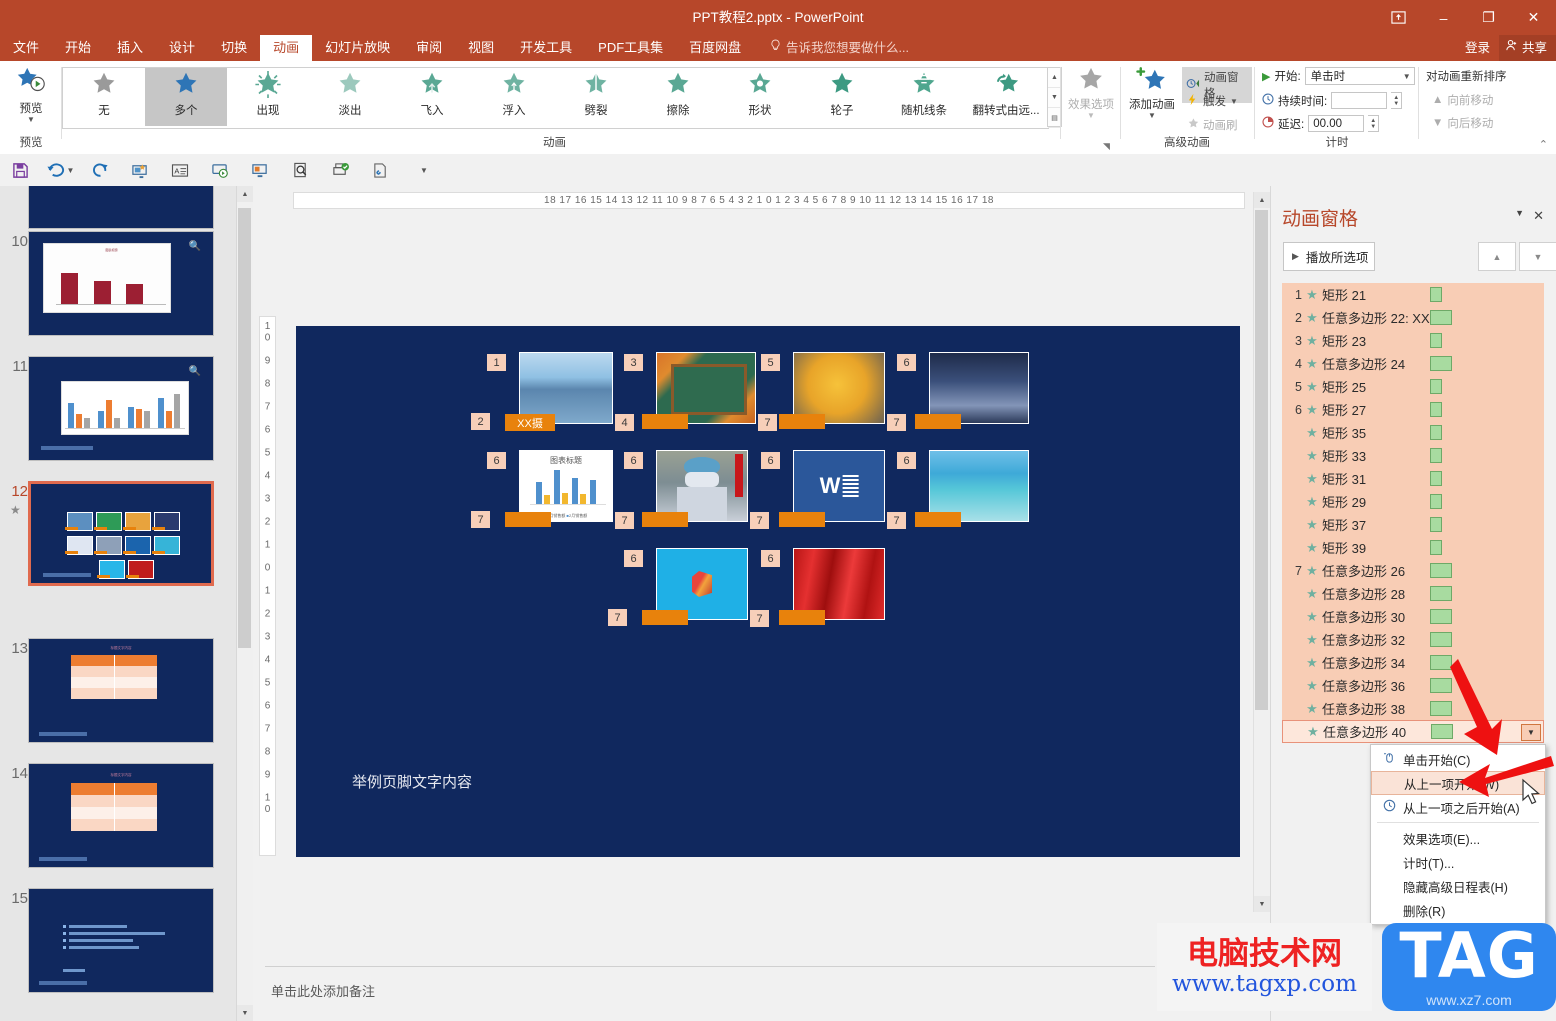  What do you see at coordinates (78, 48) in the screenshot?
I see `ribbon-tab-1: 开始` at bounding box center [78, 48].